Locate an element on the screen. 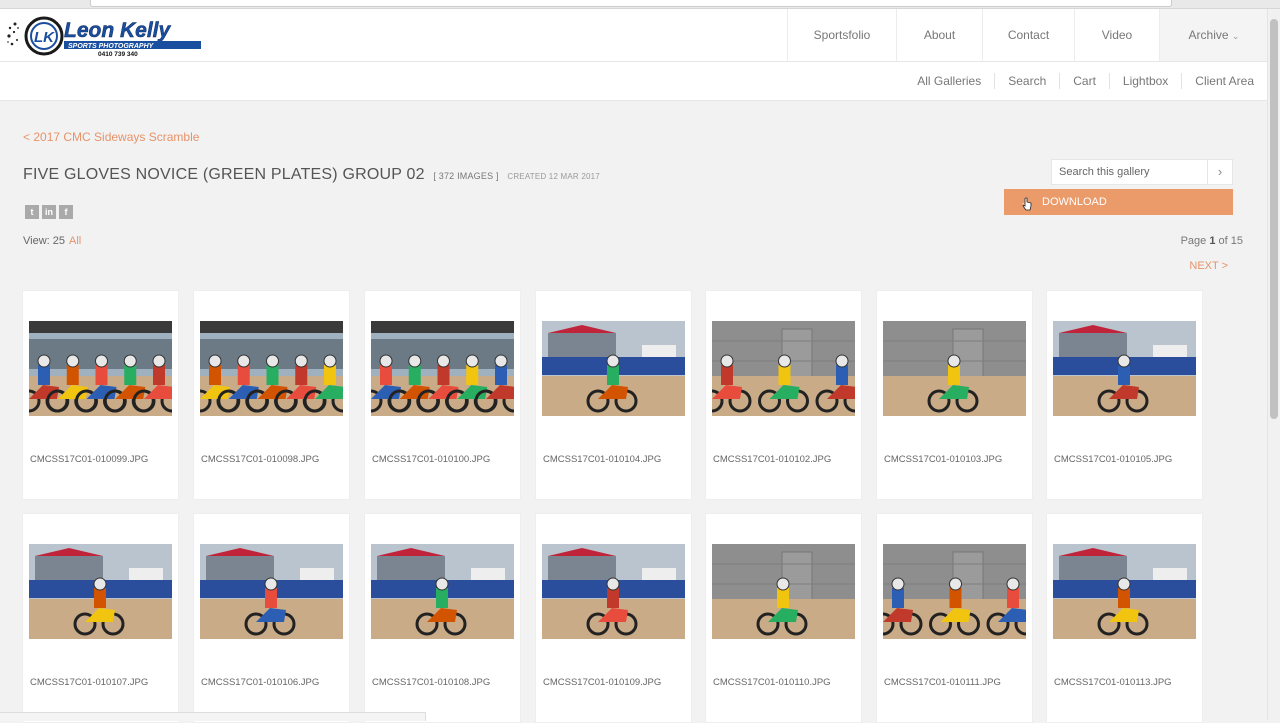  thumbnail-card: CMCSS17C01-010098.JPG is located at coordinates (271, 395).